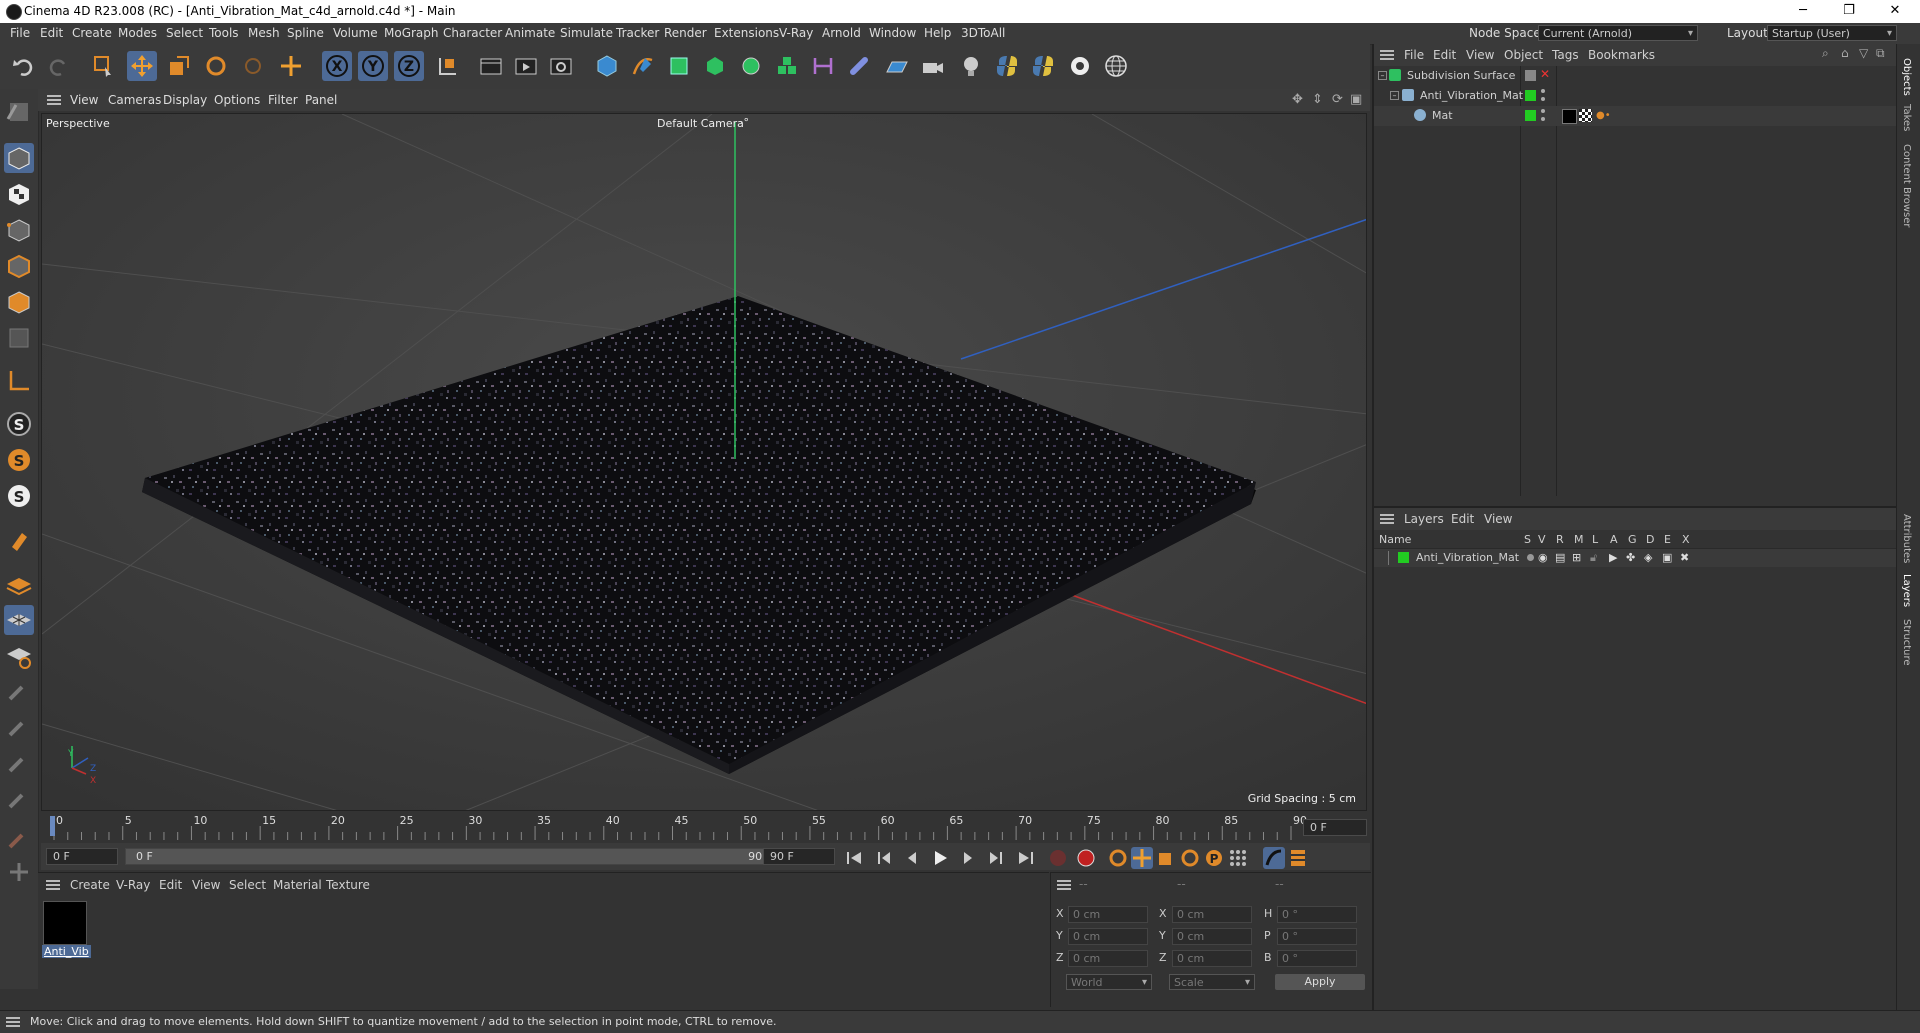 Image resolution: width=1920 pixels, height=1033 pixels. What do you see at coordinates (51, 33) in the screenshot?
I see `menu-edit: Edit` at bounding box center [51, 33].